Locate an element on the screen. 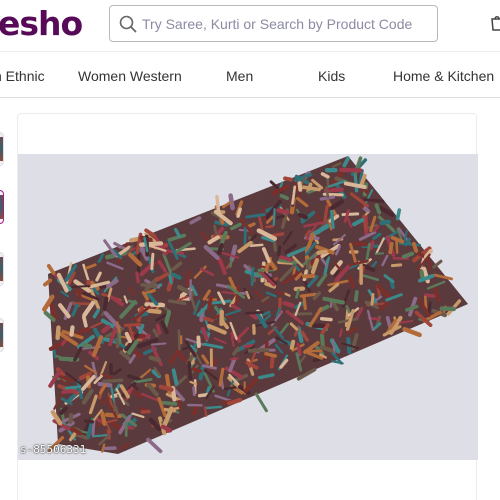 This screenshot has height=500, width=500. header: esho is located at coordinates (250, 26).